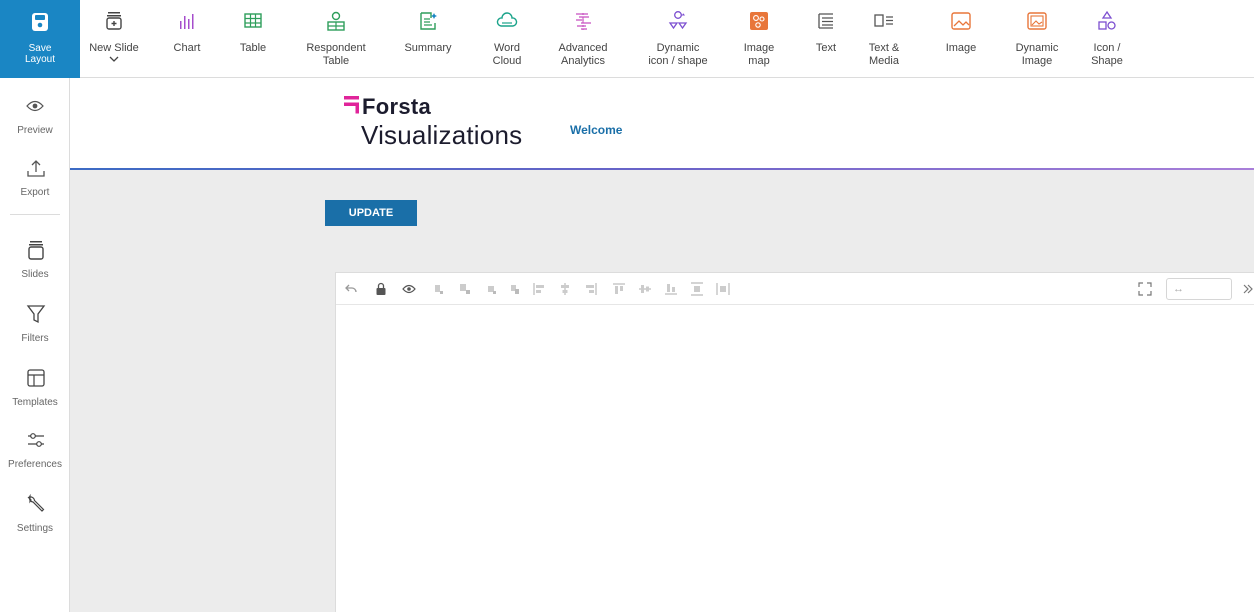 This screenshot has height=612, width=1254. Describe the element at coordinates (439, 289) in the screenshot. I see `bring-forward-icon` at that location.